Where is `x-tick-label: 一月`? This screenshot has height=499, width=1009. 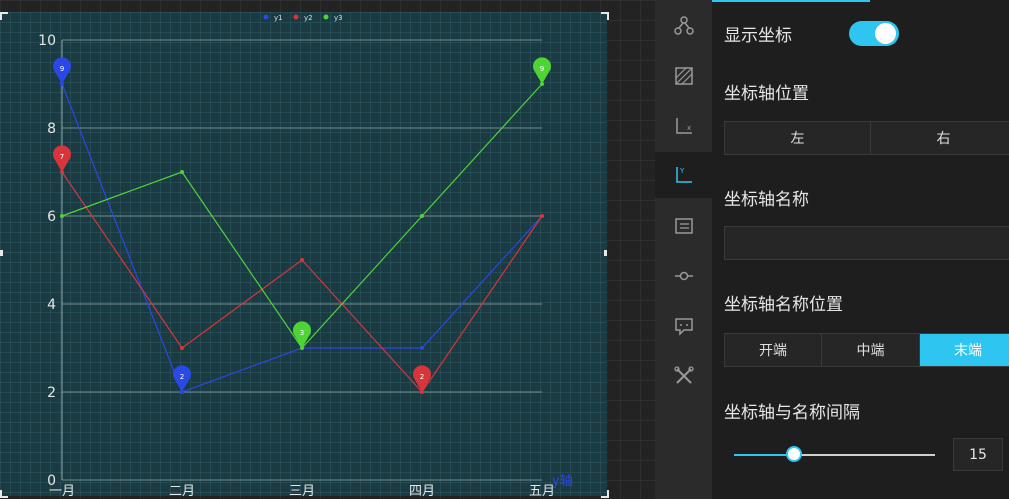
x-tick-label: 一月 is located at coordinates (62, 490).